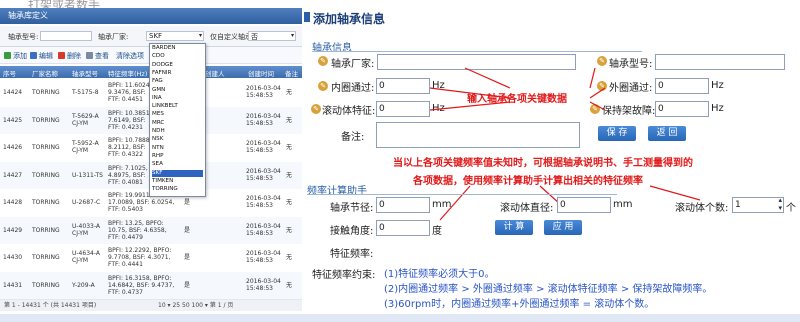 The width and height of the screenshot is (800, 322). Describe the element at coordinates (86, 253) in the screenshot. I see `cell-model: U-4634-A` at that location.